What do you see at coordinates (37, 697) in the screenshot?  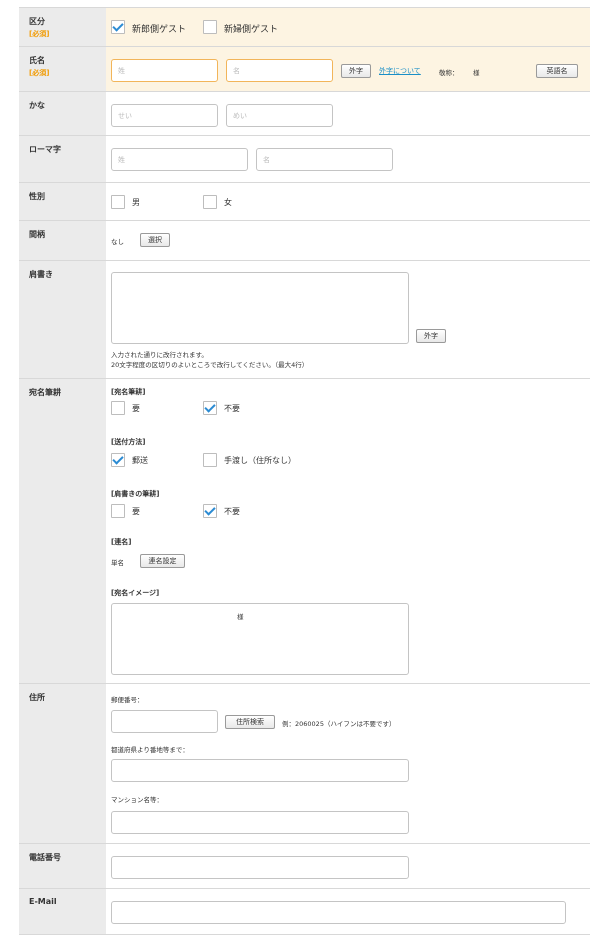 I see `address-label: 住所` at bounding box center [37, 697].